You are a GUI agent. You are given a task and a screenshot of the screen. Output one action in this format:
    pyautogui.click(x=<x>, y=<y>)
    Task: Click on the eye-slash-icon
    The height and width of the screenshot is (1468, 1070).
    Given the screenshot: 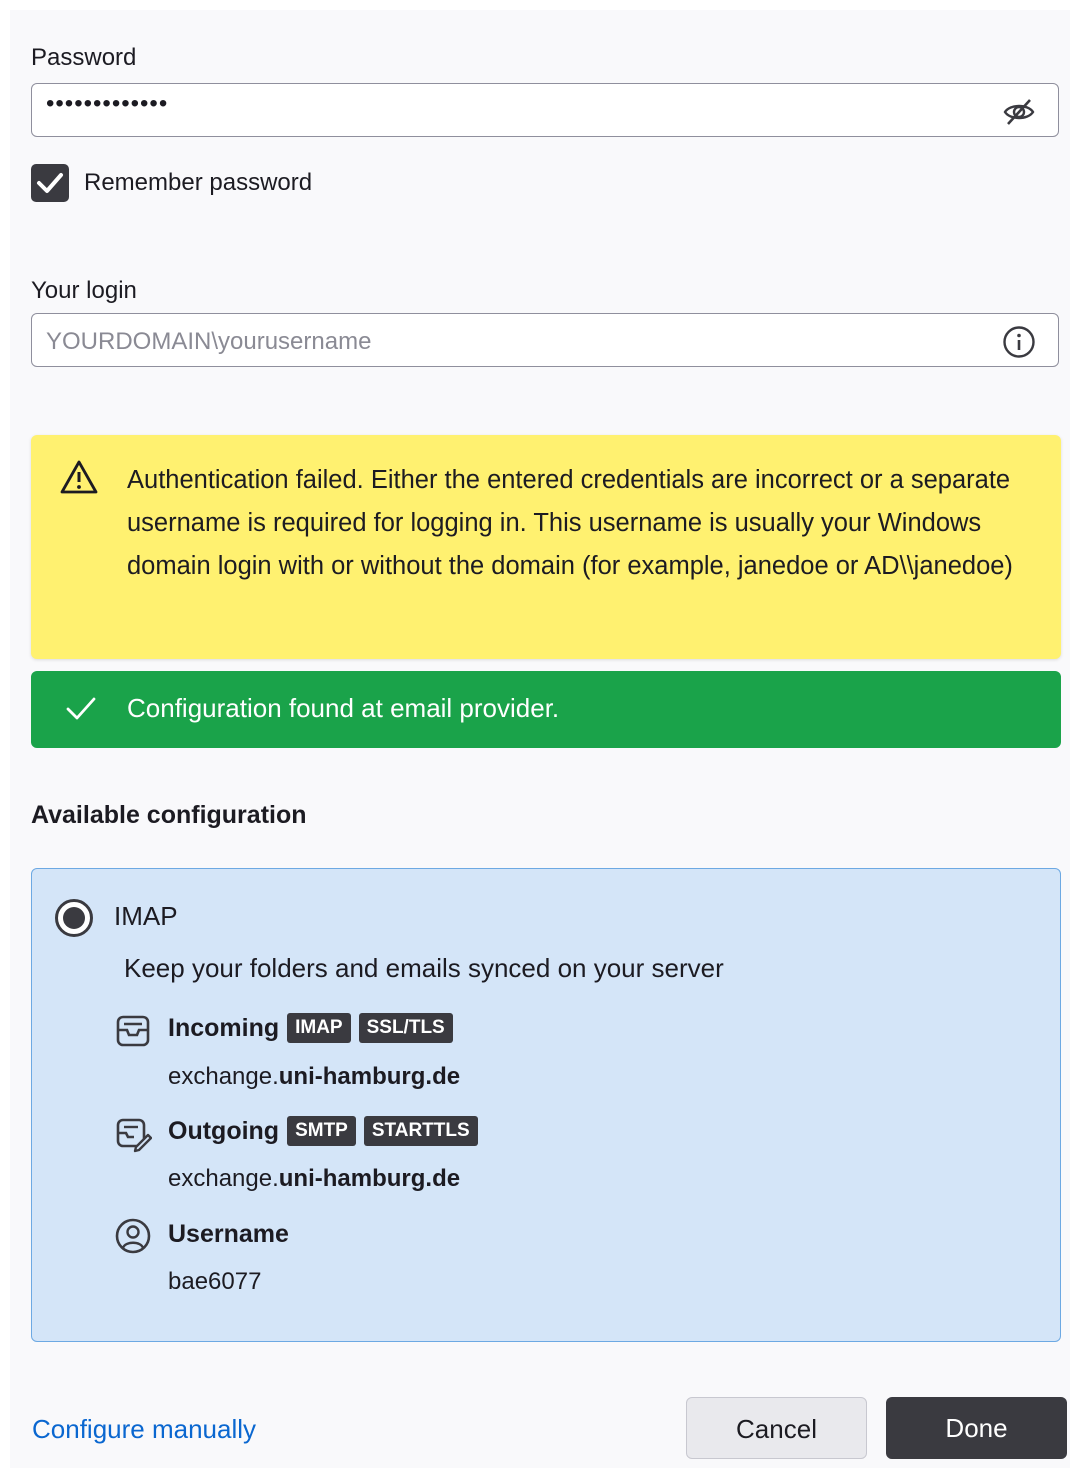 What is the action you would take?
    pyautogui.click(x=1019, y=112)
    